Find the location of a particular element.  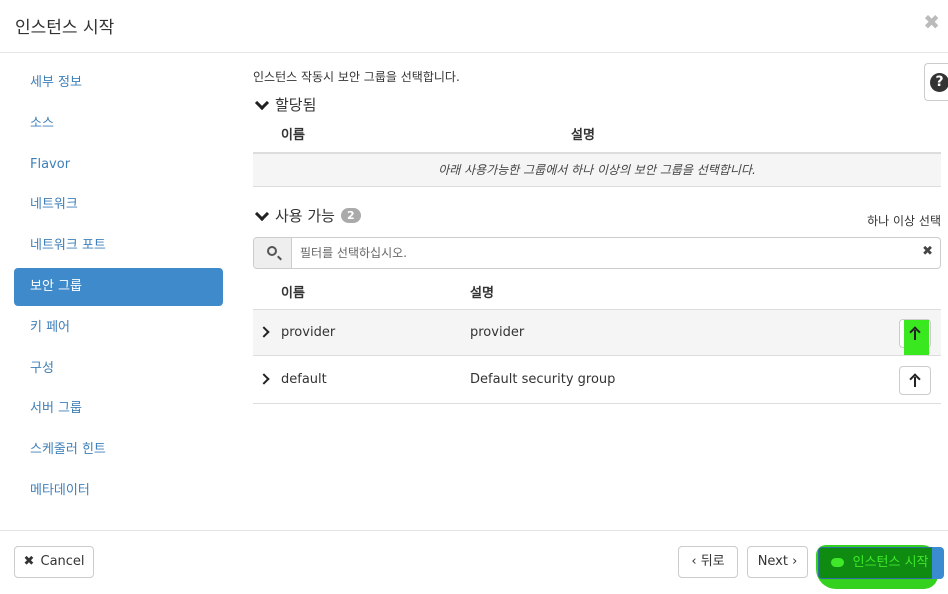

clear-filter-icon: ✖ is located at coordinates (927, 251).